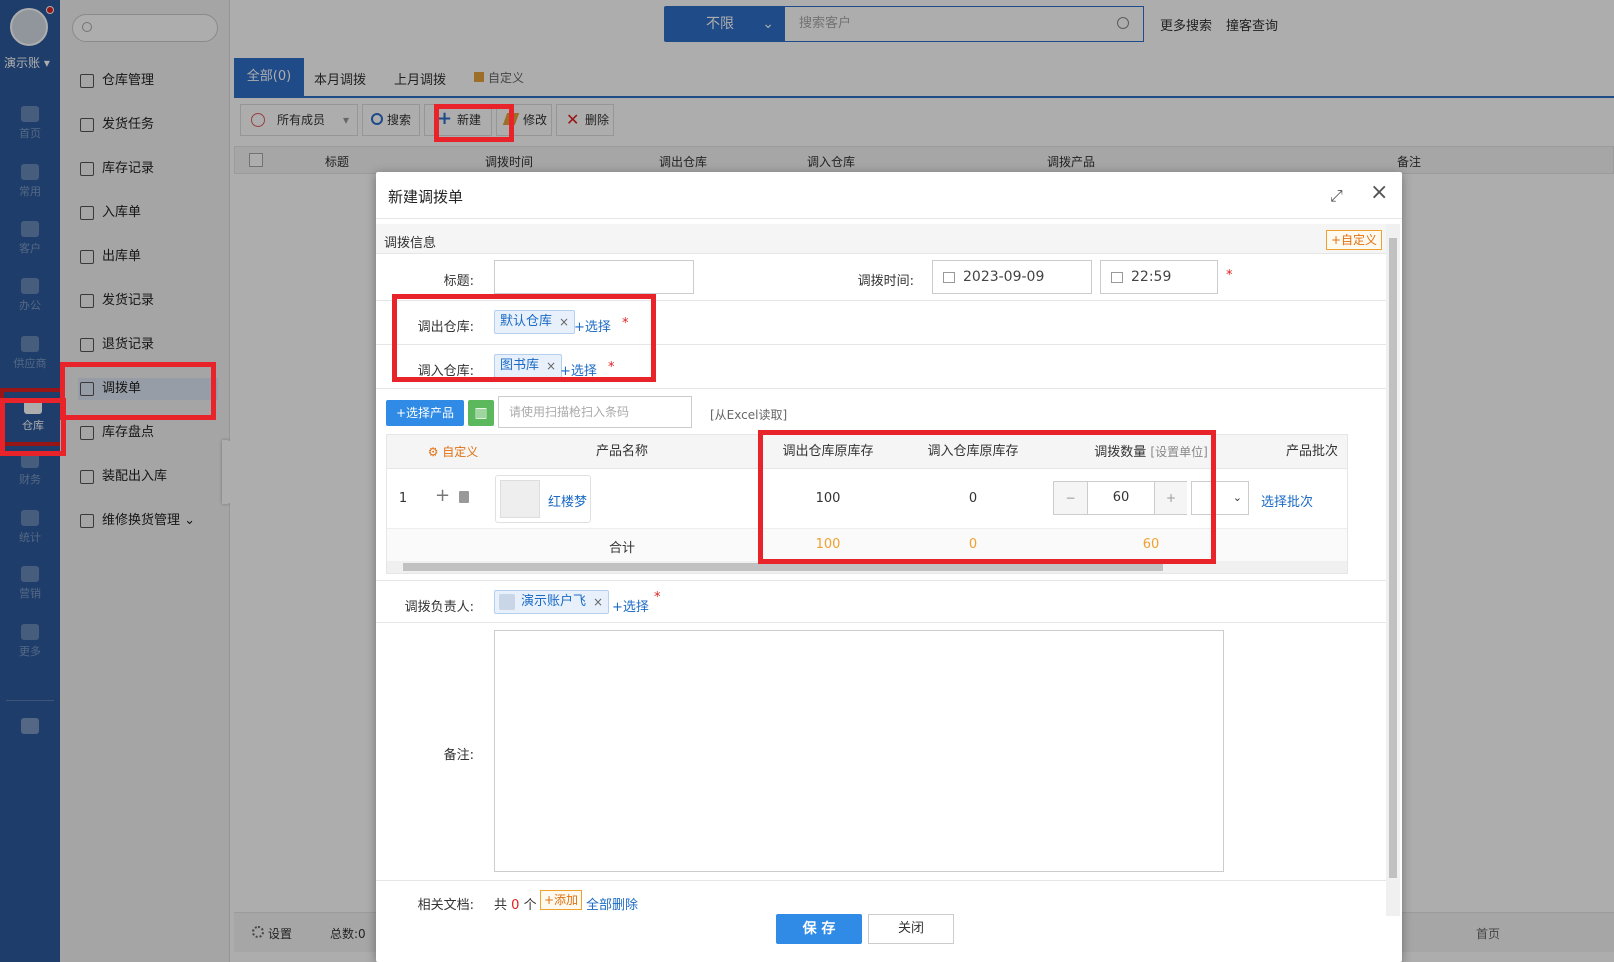 This screenshot has width=1614, height=962. Describe the element at coordinates (299, 120) in the screenshot. I see `members-select: 所有成员 ▾` at that location.